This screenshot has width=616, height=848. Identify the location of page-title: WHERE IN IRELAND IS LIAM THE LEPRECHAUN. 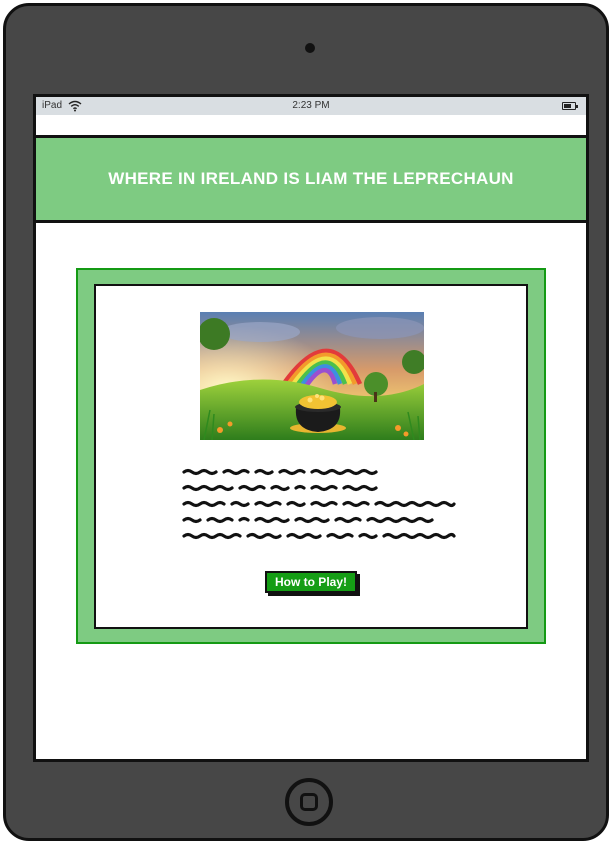
(311, 178).